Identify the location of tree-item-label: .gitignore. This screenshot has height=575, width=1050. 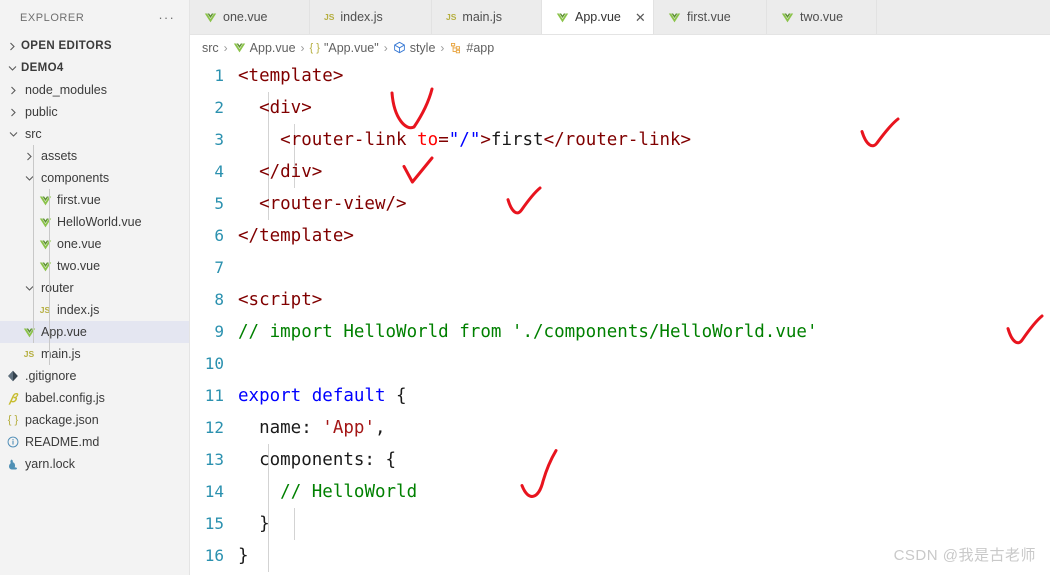
(51, 376).